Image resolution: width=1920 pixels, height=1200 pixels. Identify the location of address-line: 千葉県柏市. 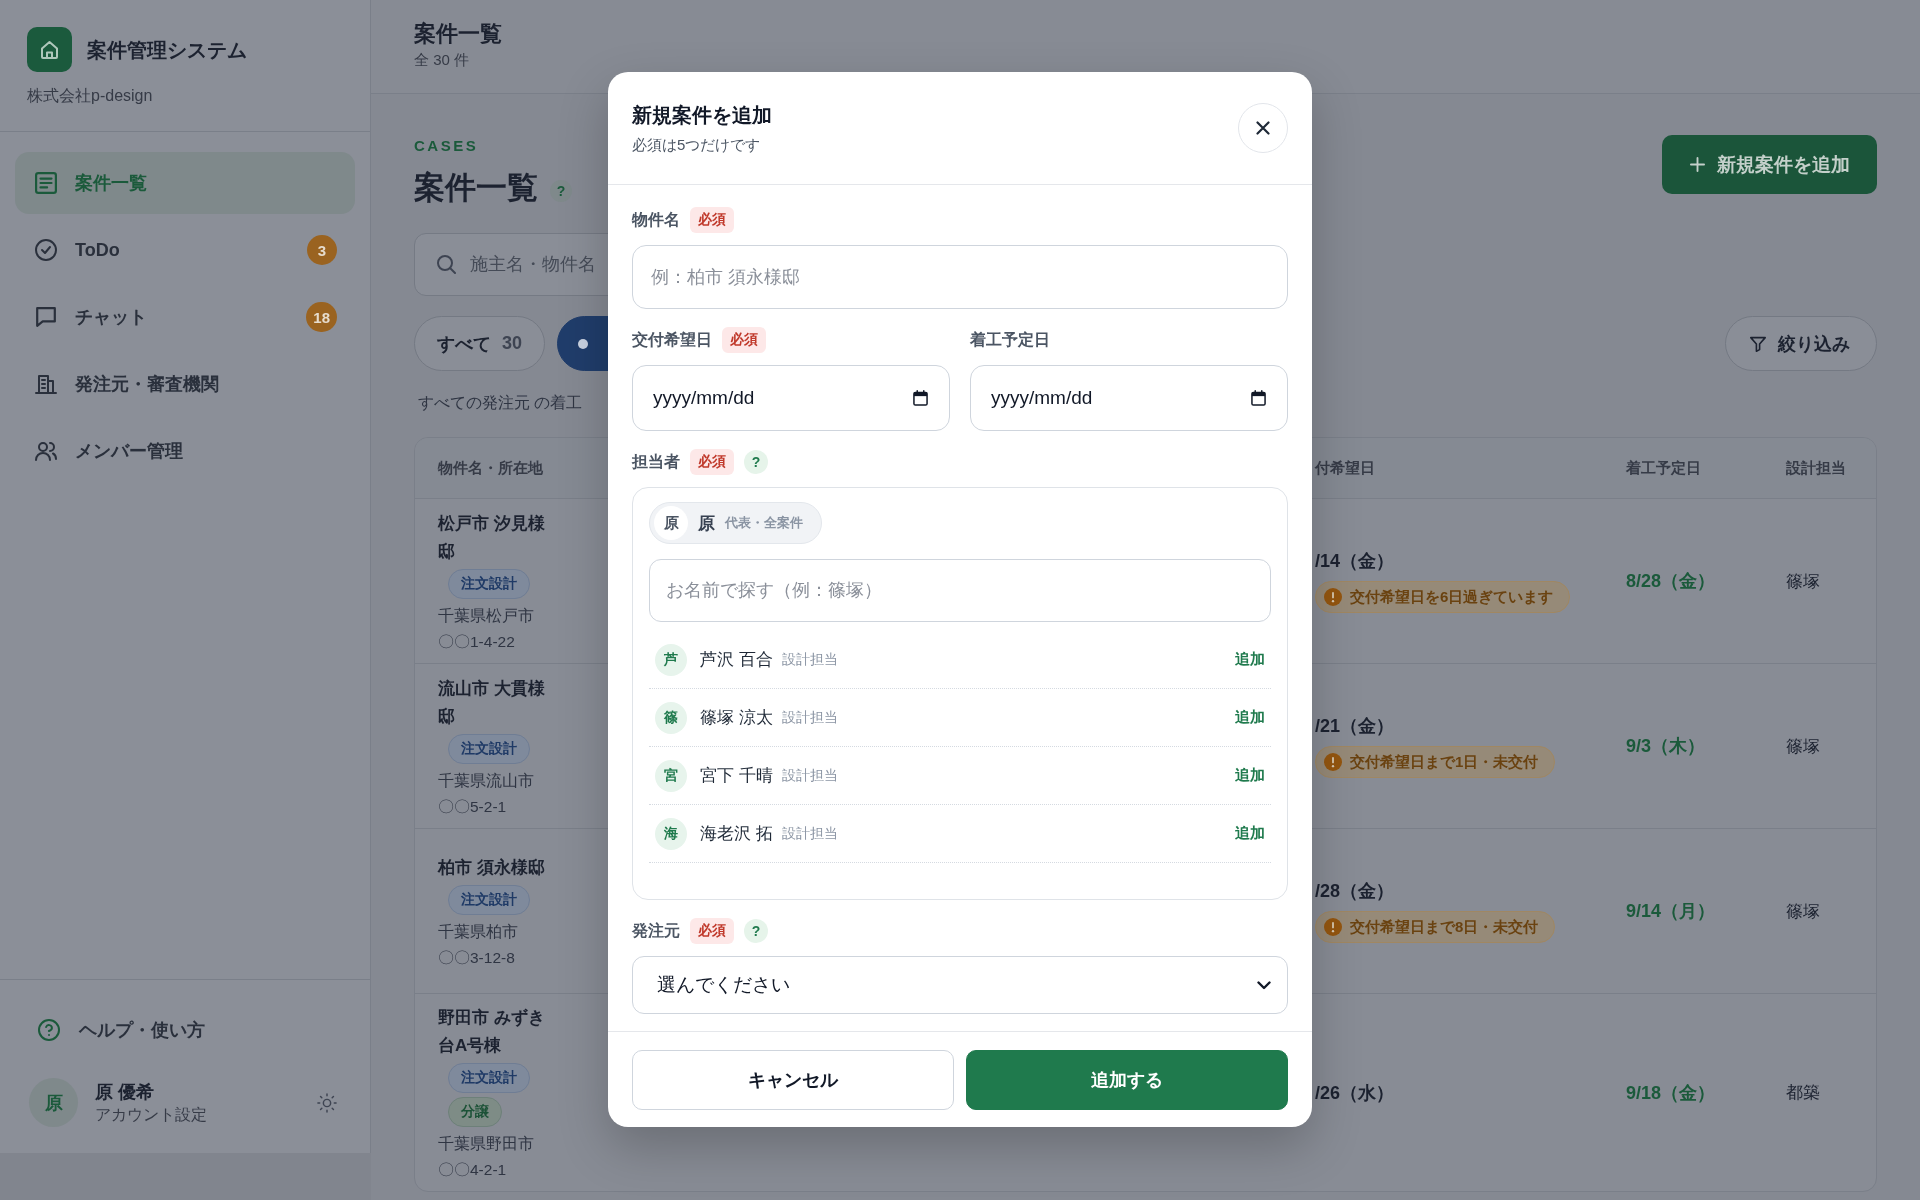
(478, 931).